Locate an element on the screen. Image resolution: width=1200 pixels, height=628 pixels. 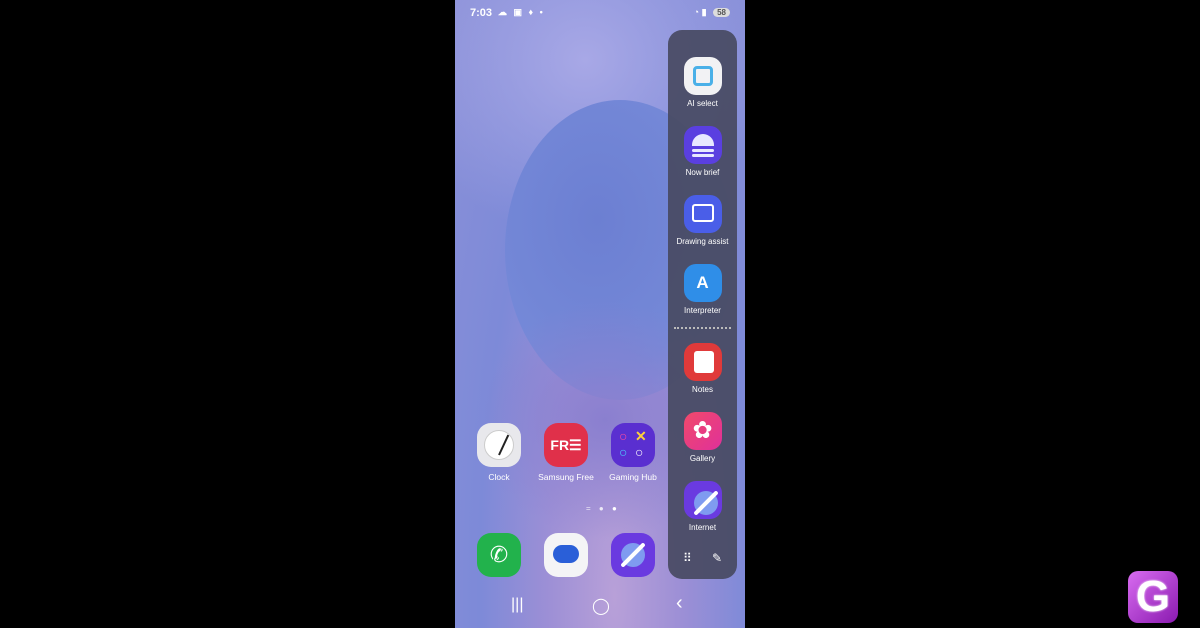
messages-icon is located at coordinates (566, 555).